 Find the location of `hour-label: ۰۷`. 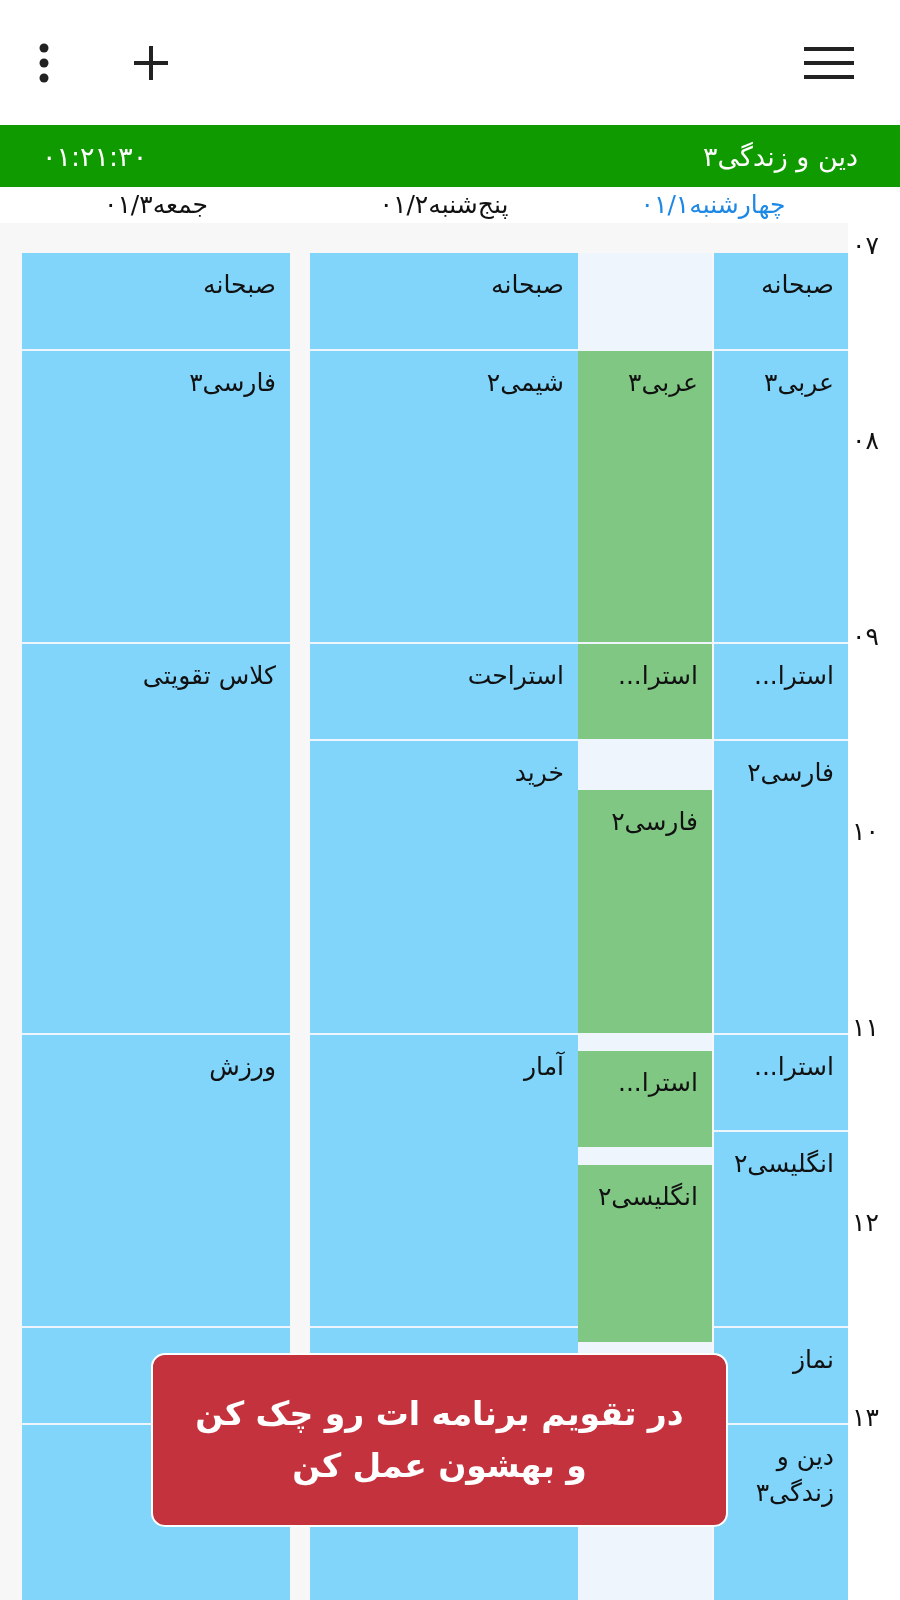

hour-label: ۰۷ is located at coordinates (865, 245).